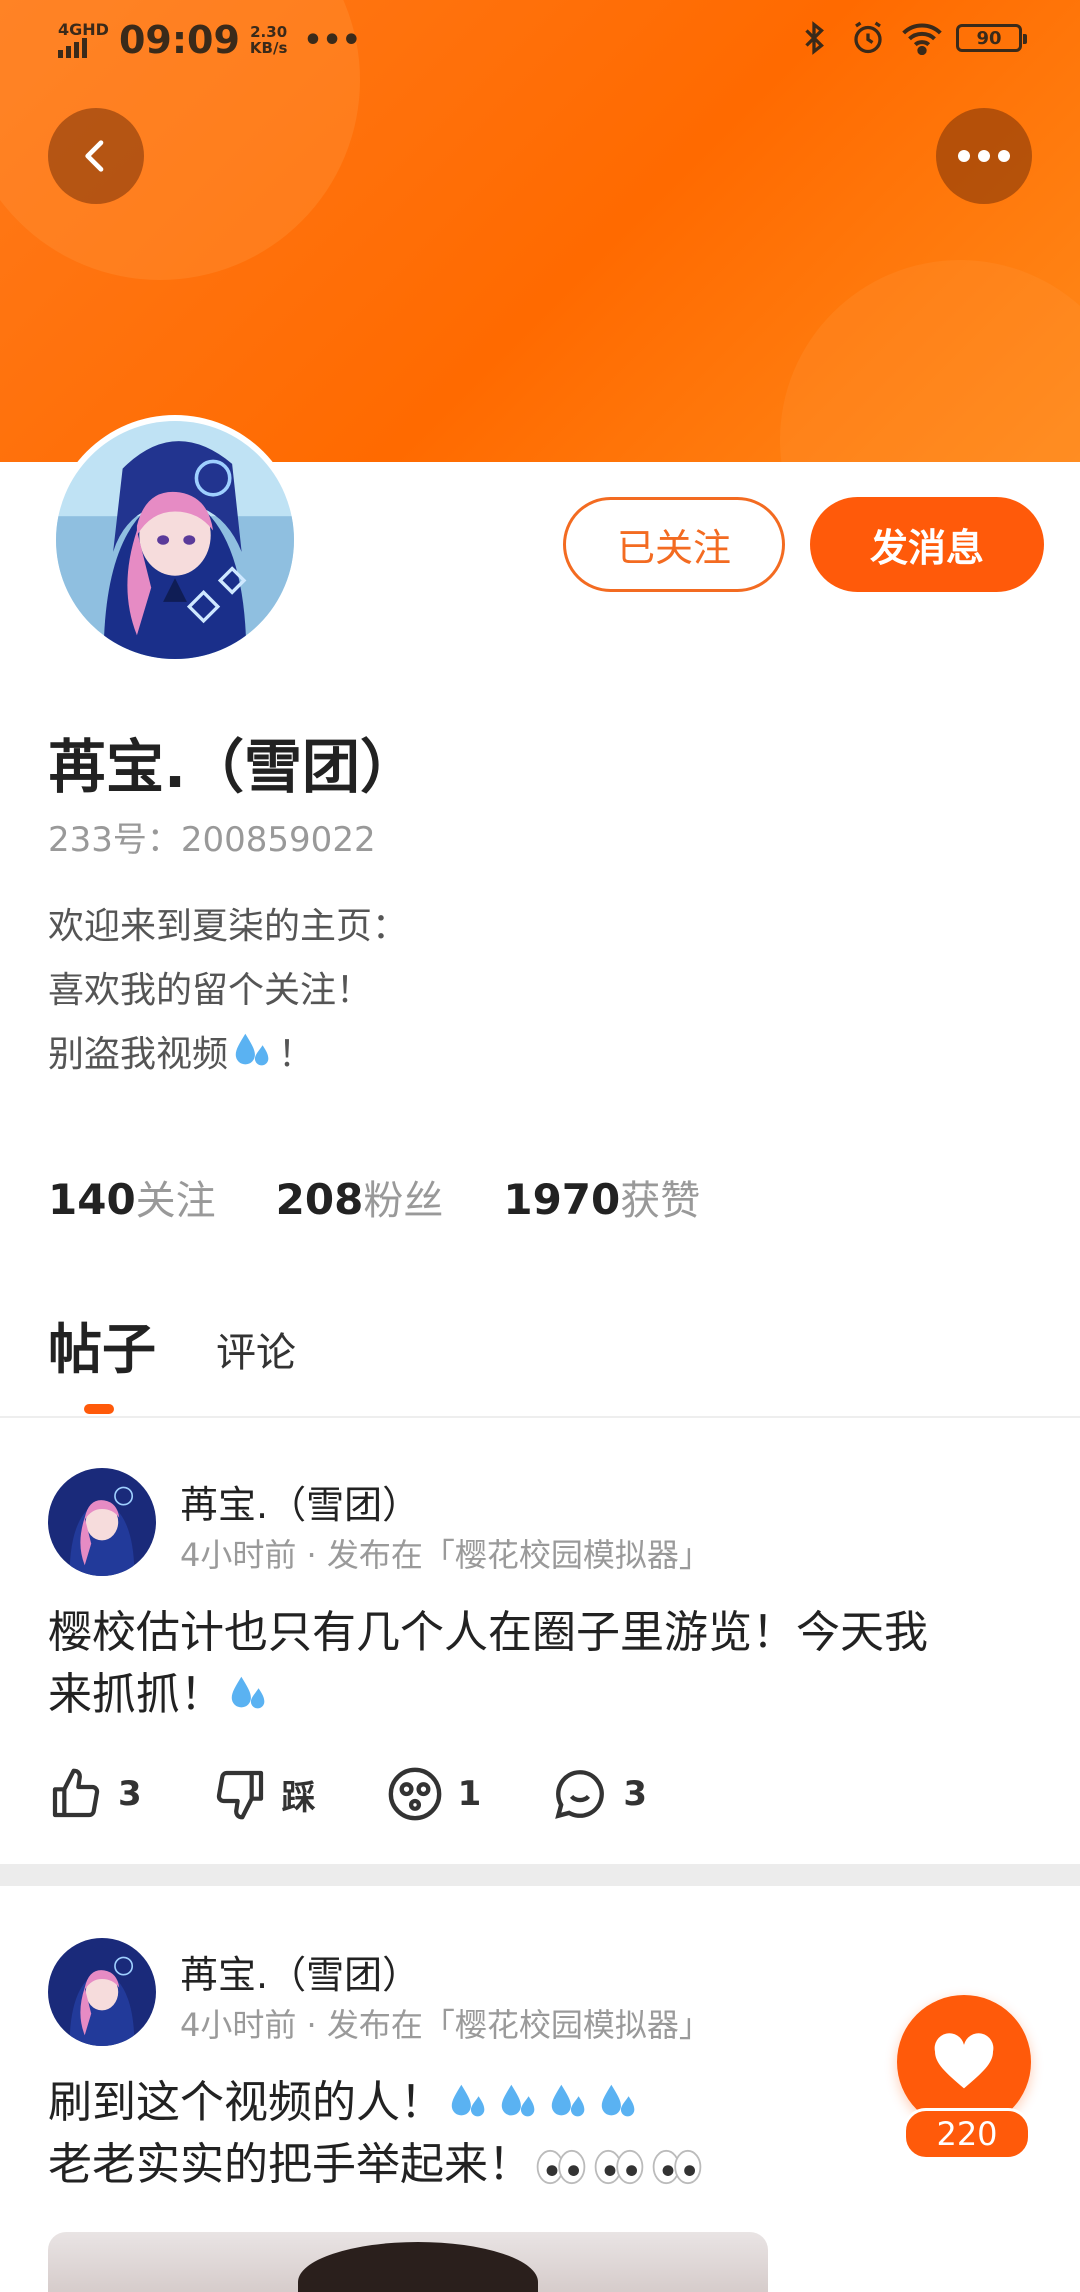 Image resolution: width=1080 pixels, height=2292 pixels. What do you see at coordinates (964, 2061) in the screenshot?
I see `heart-icon` at bounding box center [964, 2061].